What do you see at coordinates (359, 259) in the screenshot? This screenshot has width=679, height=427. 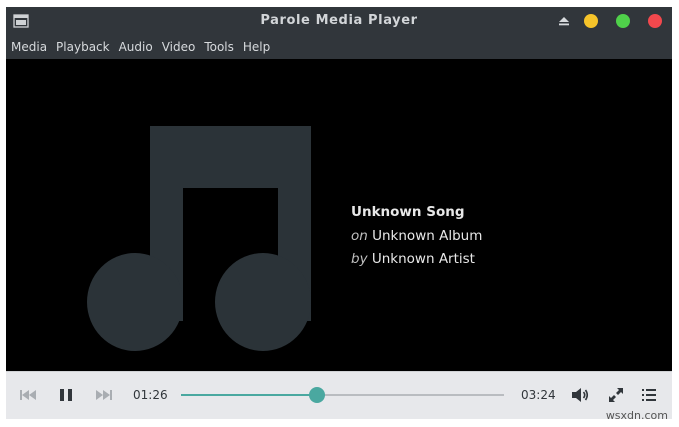 I see `artist-prefix: by` at bounding box center [359, 259].